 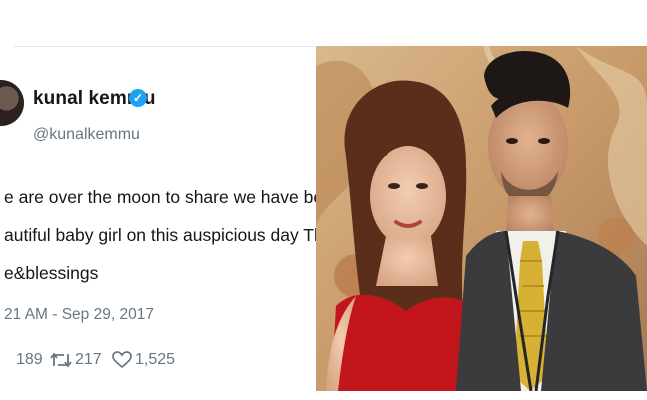 I want to click on tweet-text-line-3: e&blessings, so click(x=51, y=273).